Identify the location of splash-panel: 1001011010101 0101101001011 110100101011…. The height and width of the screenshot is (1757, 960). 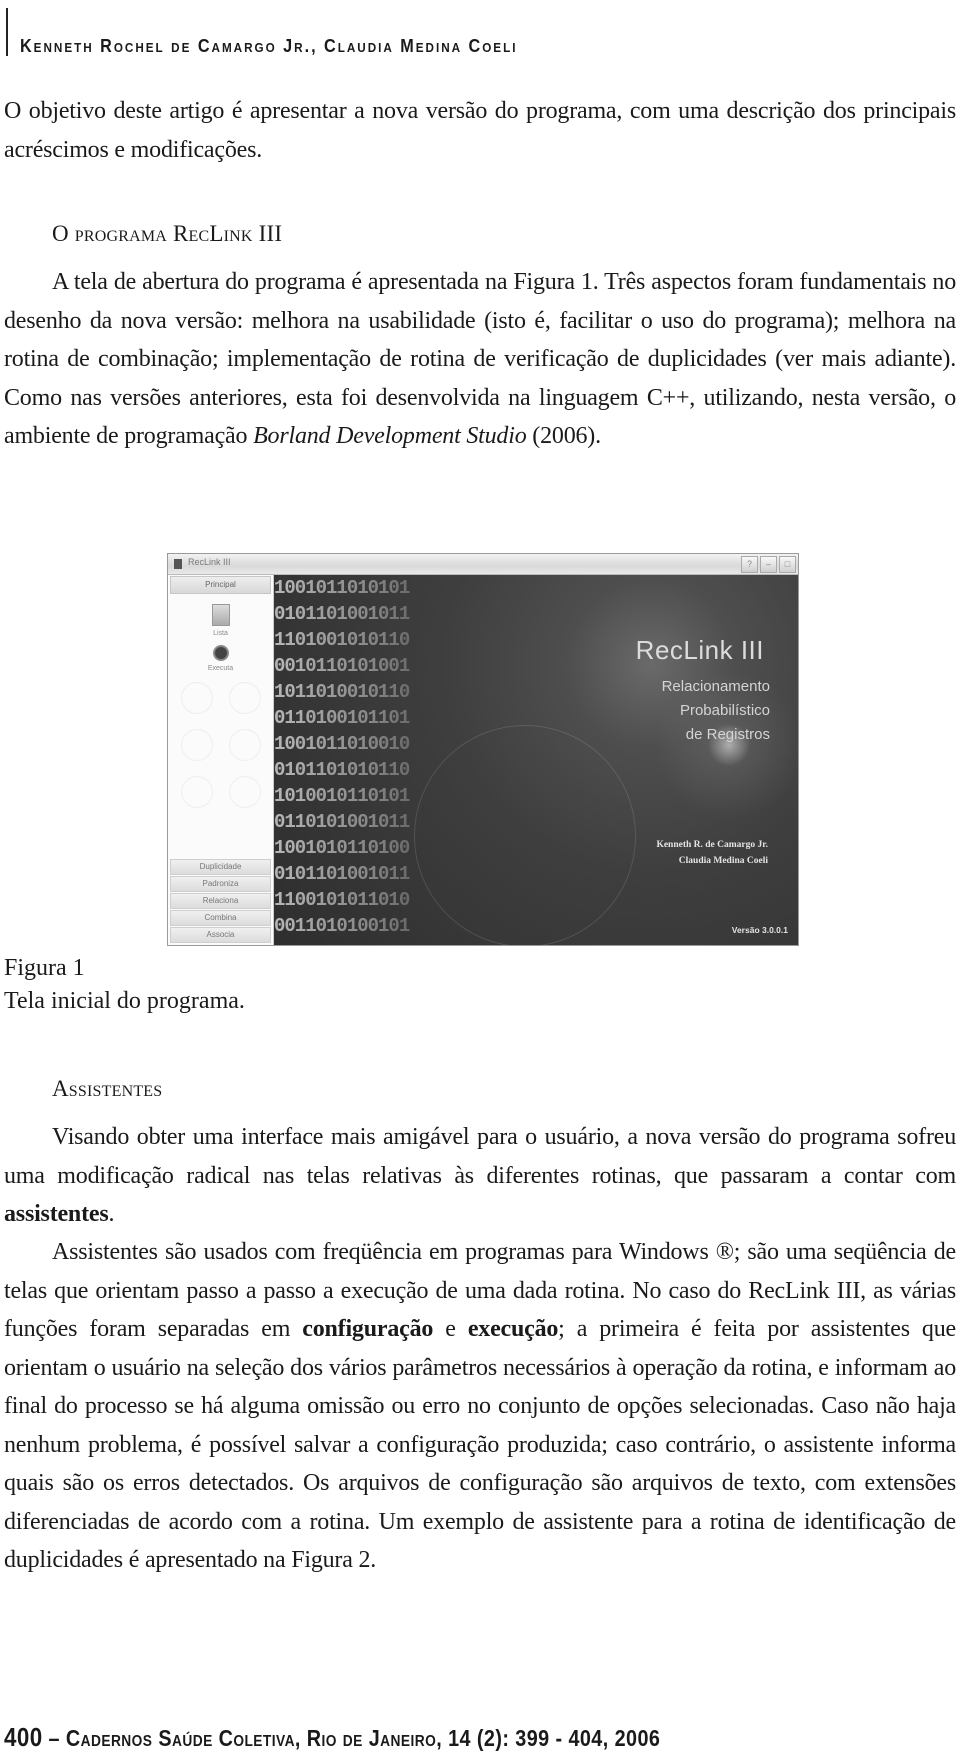
(536, 760).